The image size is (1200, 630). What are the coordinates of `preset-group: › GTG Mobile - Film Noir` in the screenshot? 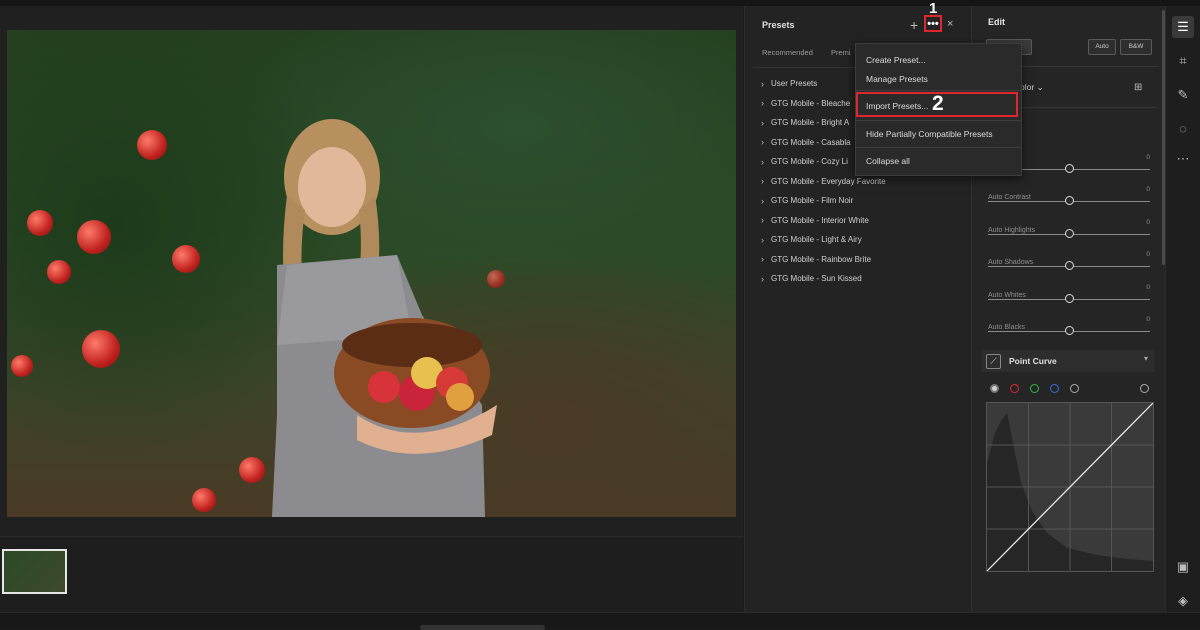 It's located at (823, 201).